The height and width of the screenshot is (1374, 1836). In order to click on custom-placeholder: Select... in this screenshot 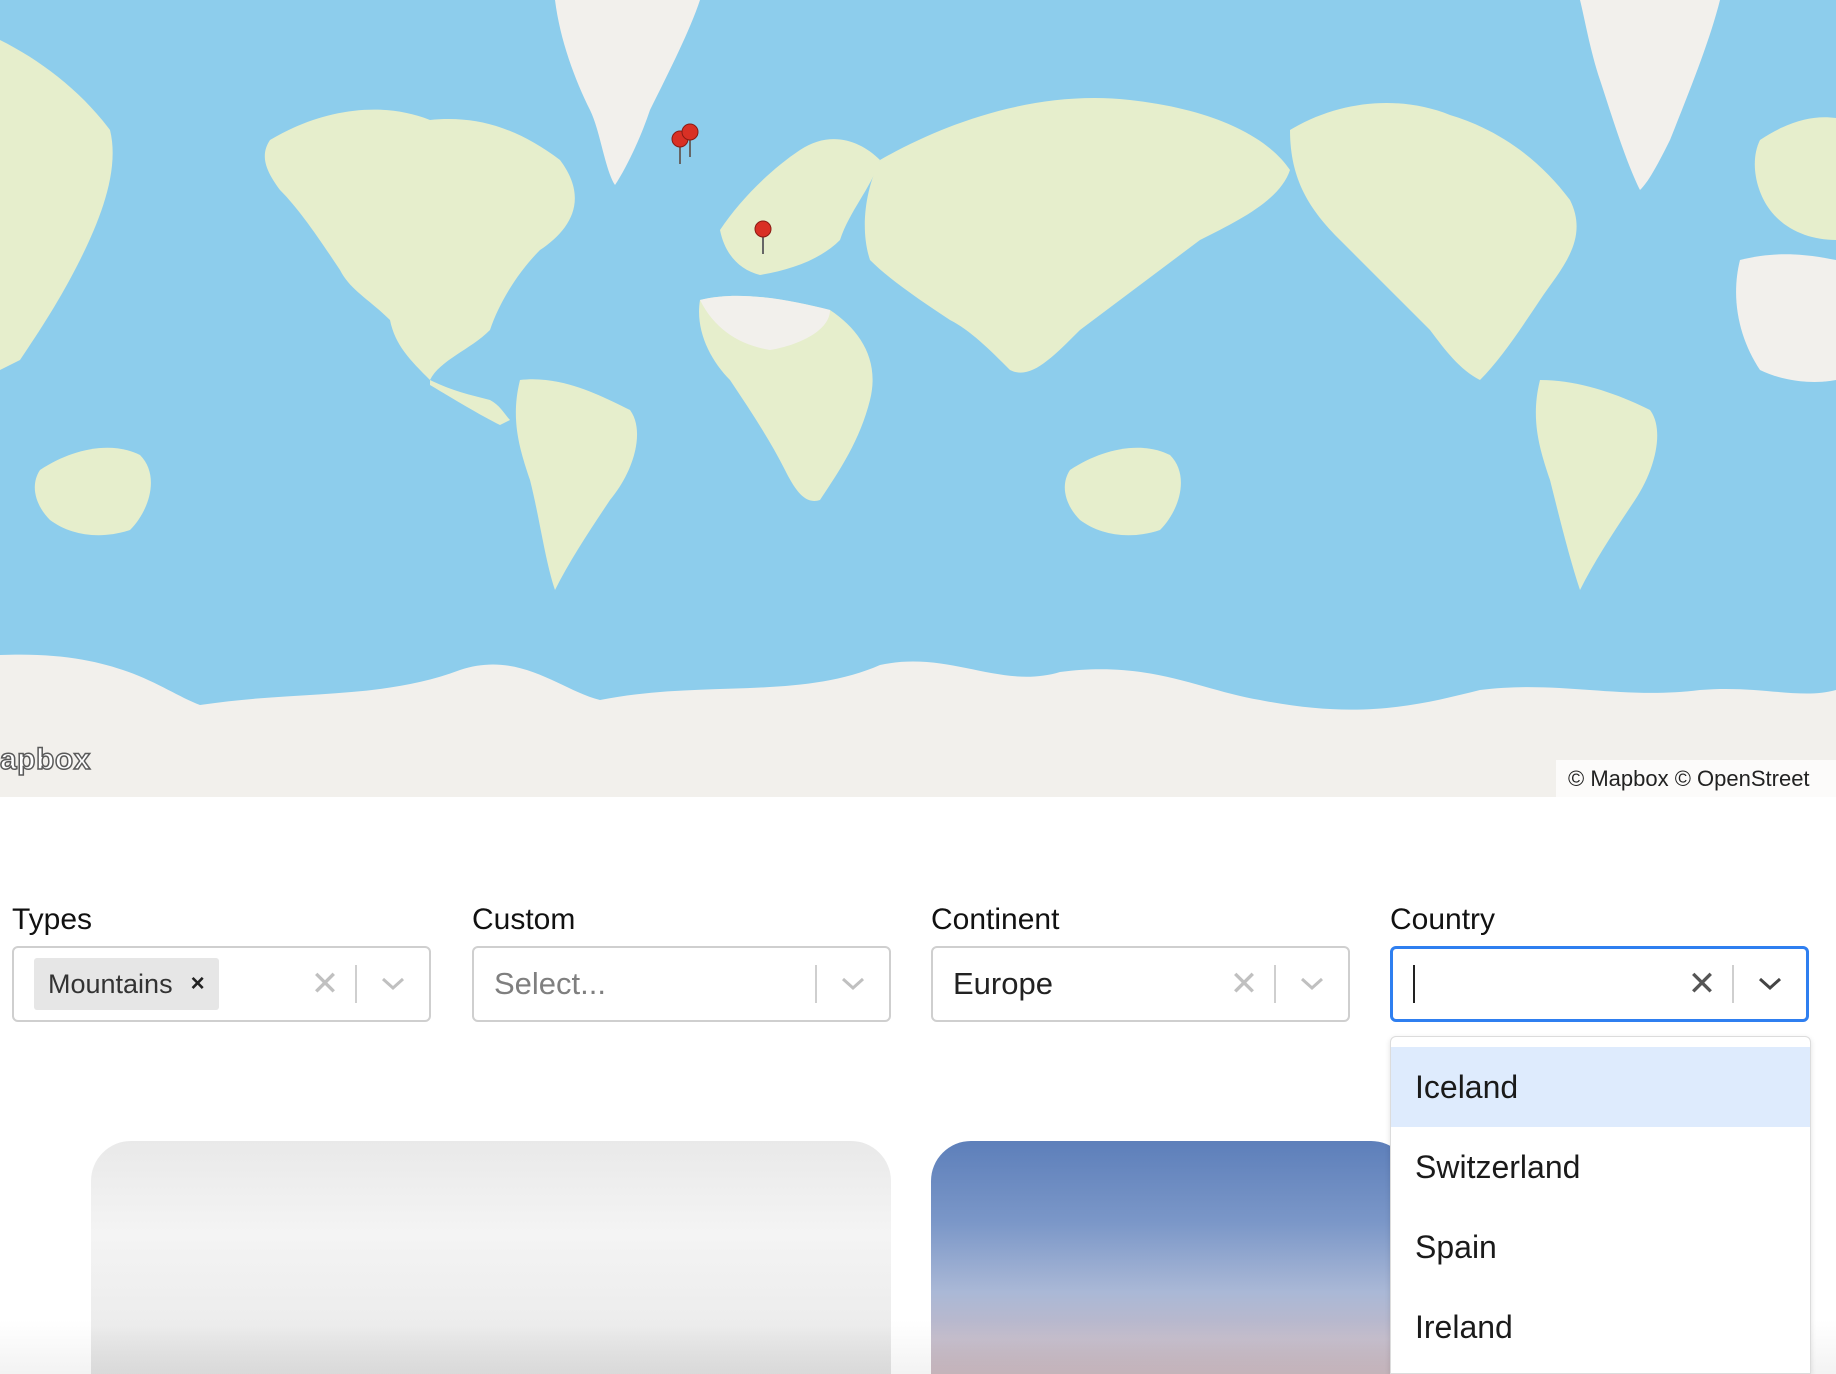, I will do `click(550, 983)`.